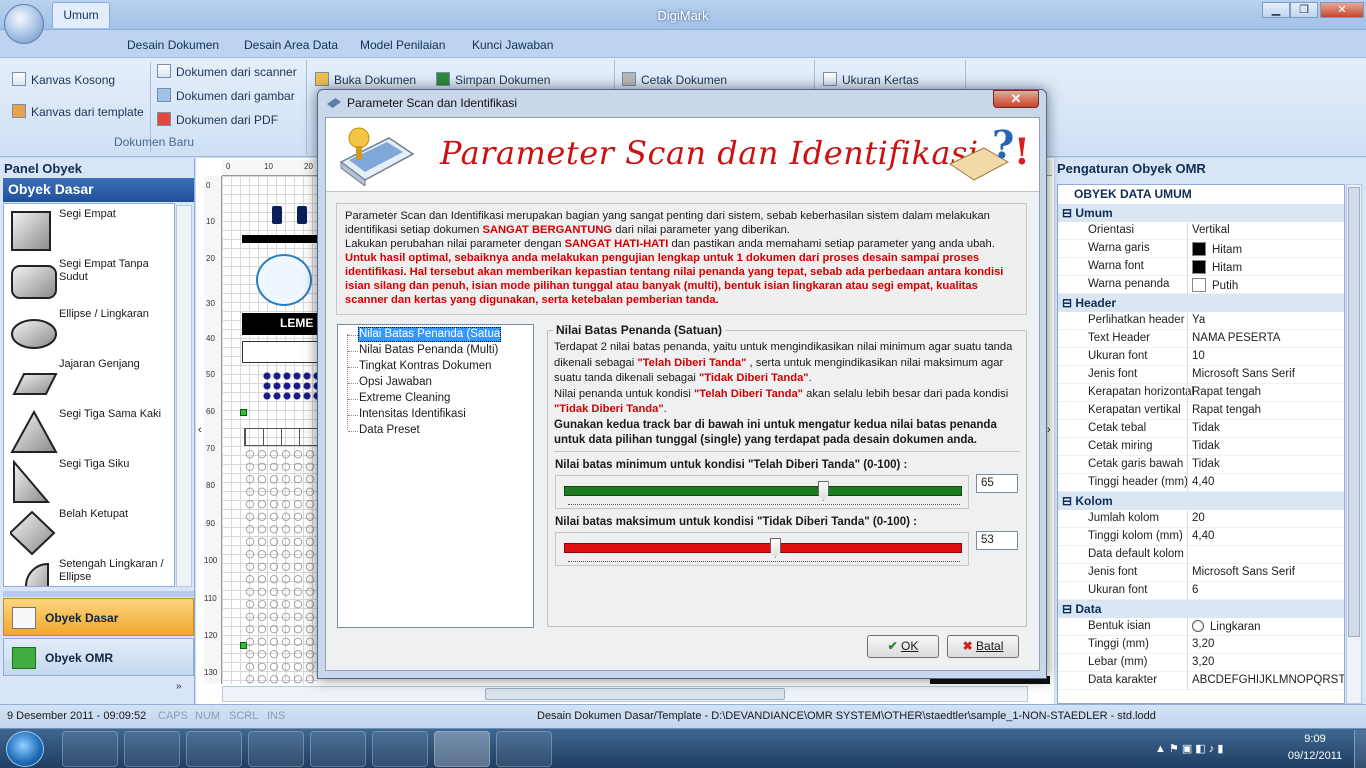  Describe the element at coordinates (291, 45) in the screenshot. I see `tab-desain-area-data: Desain Area Data` at that location.